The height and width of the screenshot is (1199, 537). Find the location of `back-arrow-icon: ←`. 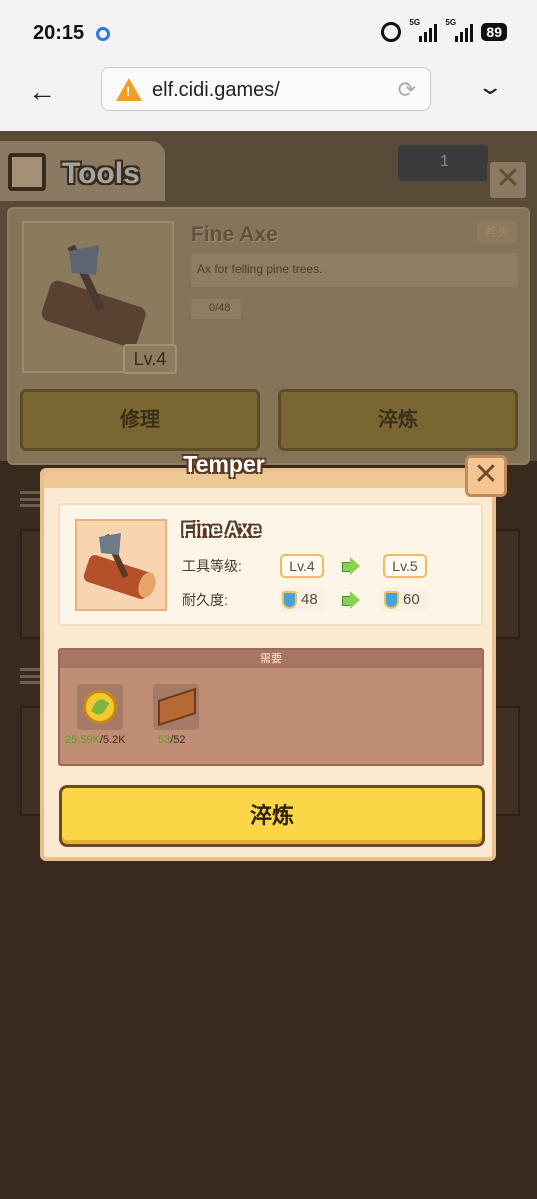

back-arrow-icon: ← is located at coordinates (42, 92).